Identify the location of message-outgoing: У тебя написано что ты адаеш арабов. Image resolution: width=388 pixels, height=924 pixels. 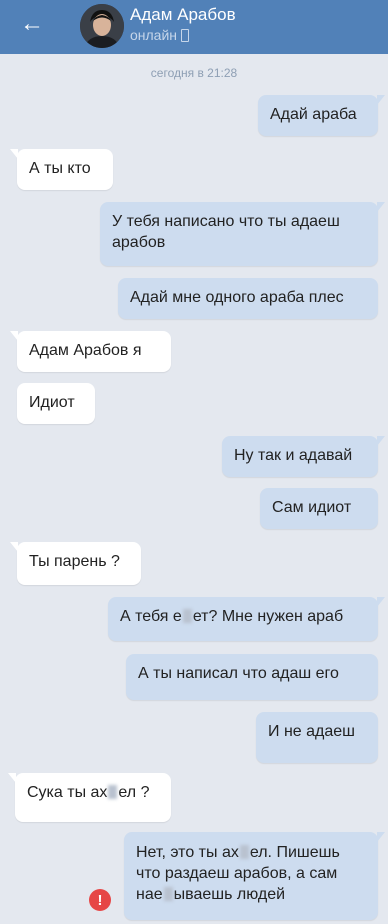
(242, 234).